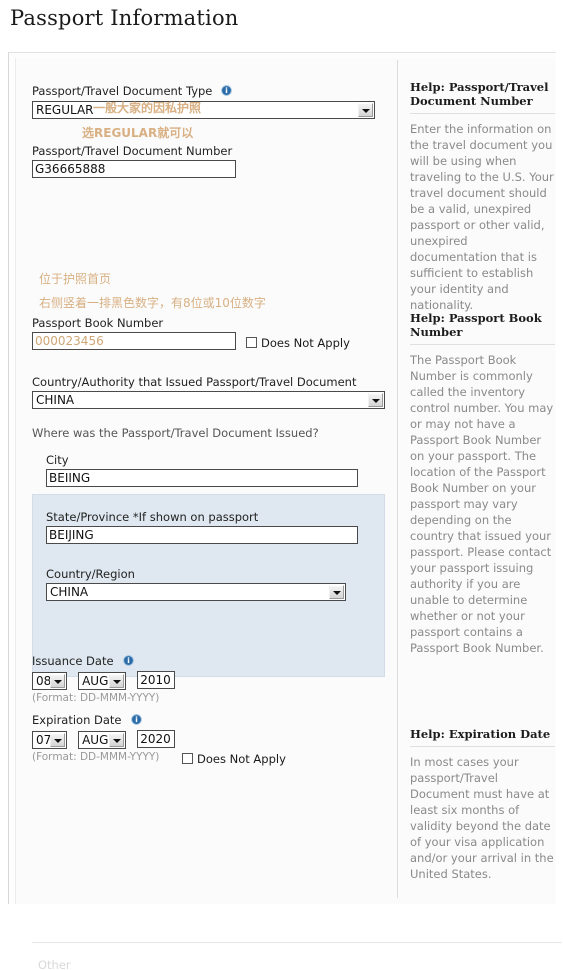  Describe the element at coordinates (132, 151) in the screenshot. I see `document-number-label: Passport/Travel Document Number` at that location.